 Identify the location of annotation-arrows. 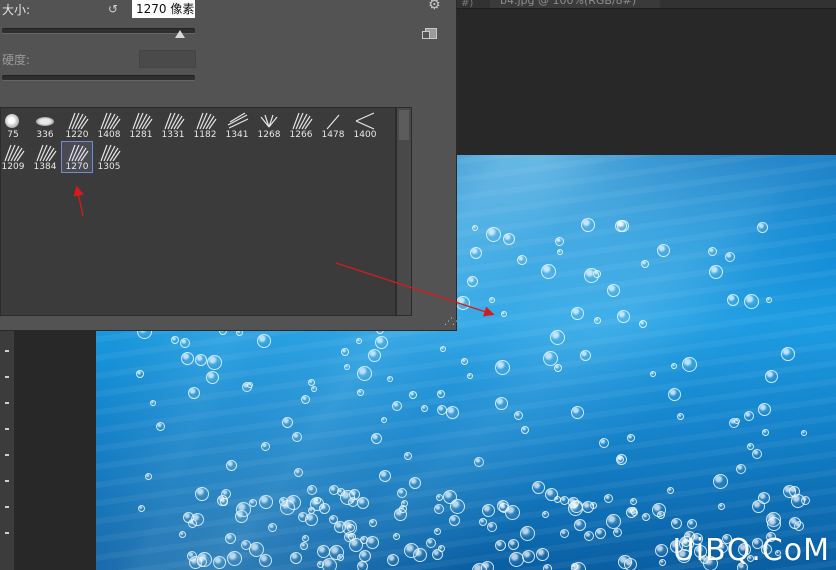
(284, 251).